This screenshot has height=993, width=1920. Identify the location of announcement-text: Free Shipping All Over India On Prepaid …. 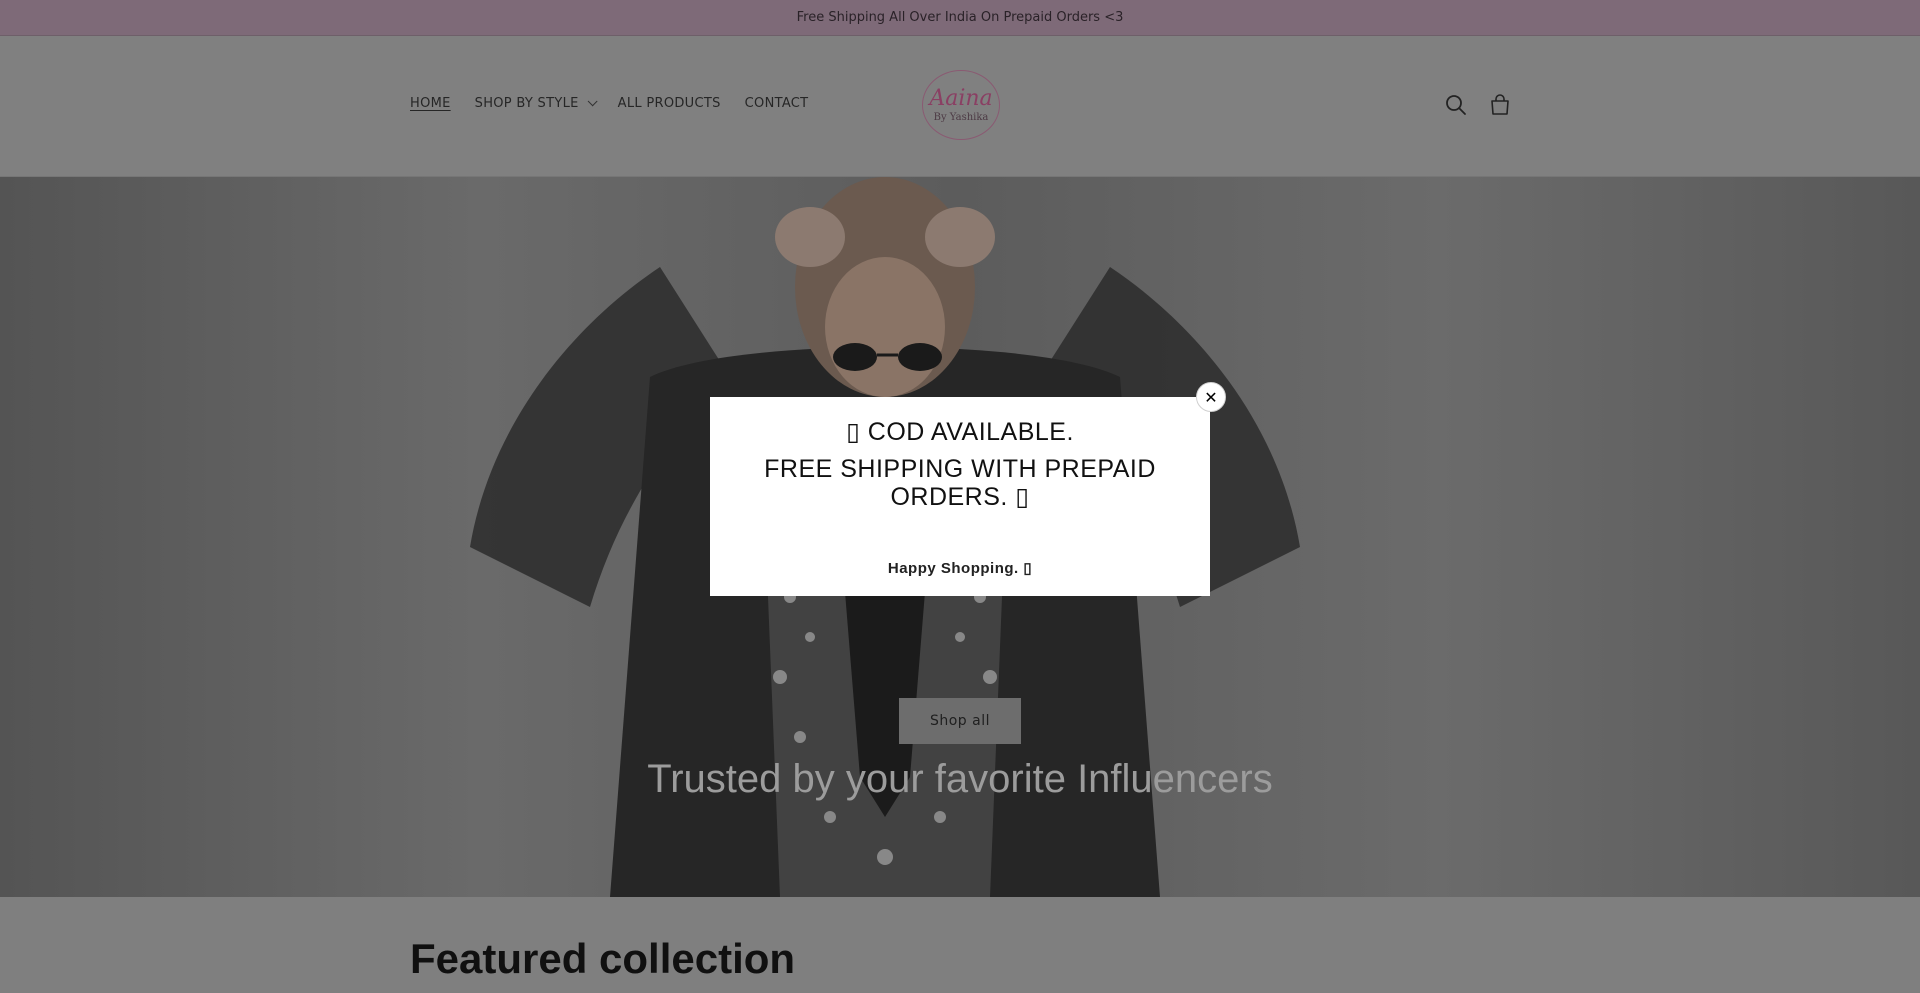
(960, 17).